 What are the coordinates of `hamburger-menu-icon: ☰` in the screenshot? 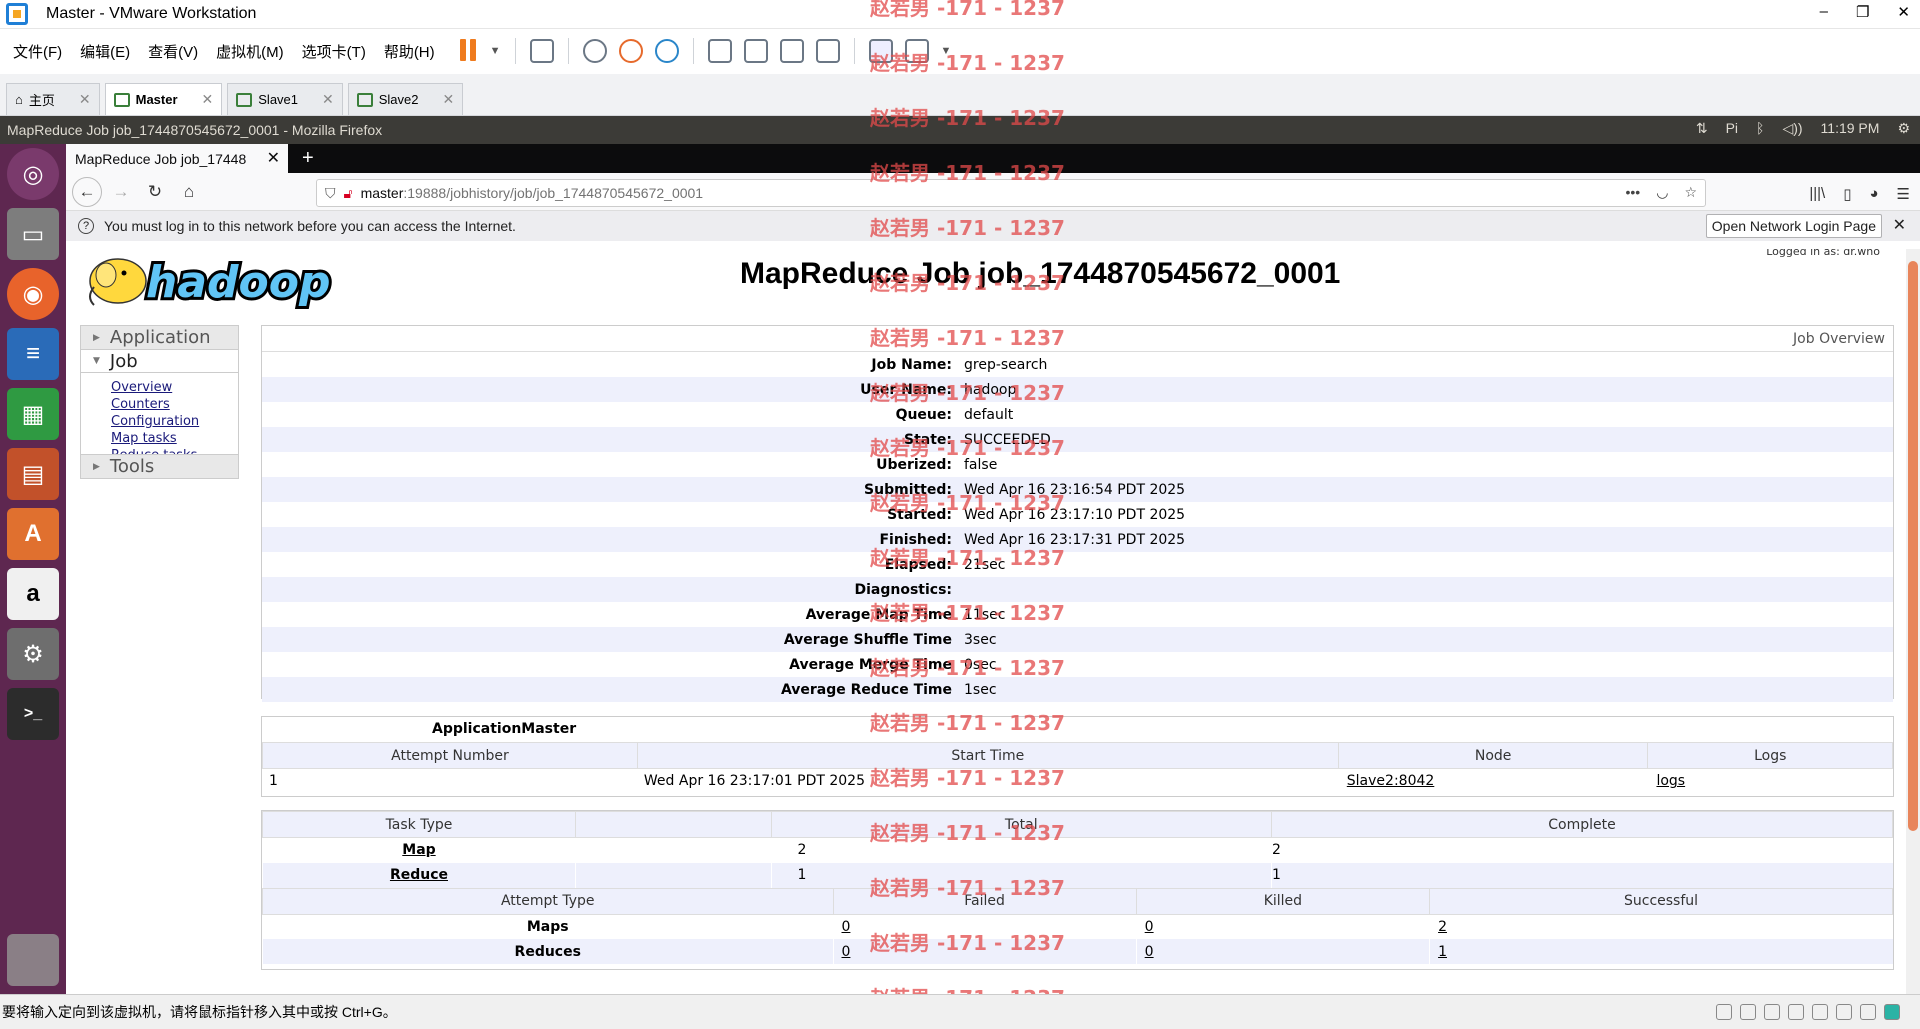 It's located at (1903, 194).